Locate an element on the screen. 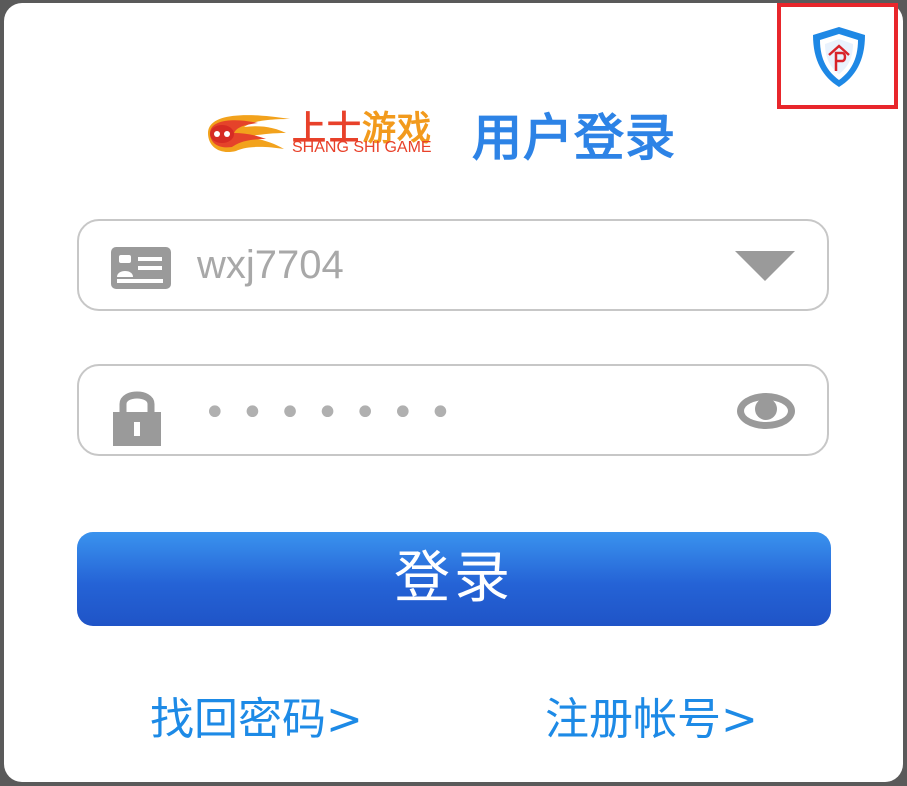  page-title: 用户登录 is located at coordinates (574, 138).